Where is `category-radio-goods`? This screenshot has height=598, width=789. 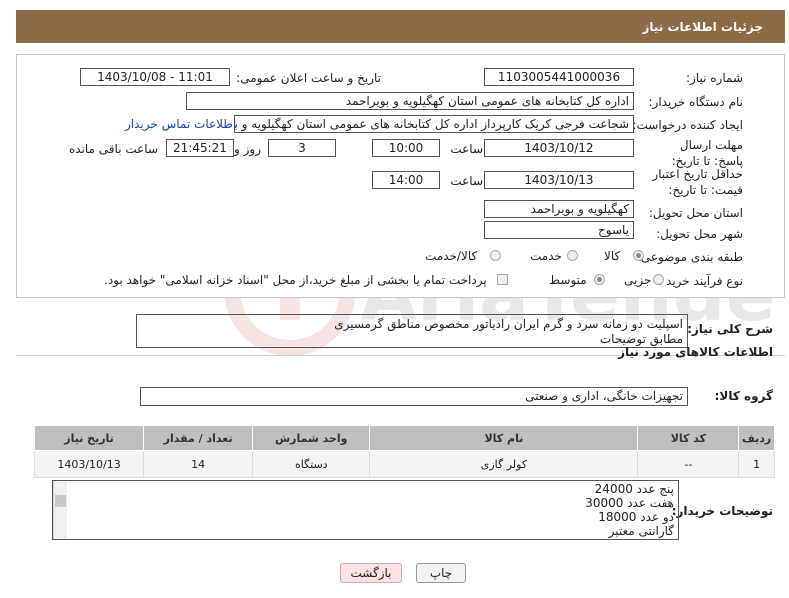 category-radio-goods is located at coordinates (638, 255).